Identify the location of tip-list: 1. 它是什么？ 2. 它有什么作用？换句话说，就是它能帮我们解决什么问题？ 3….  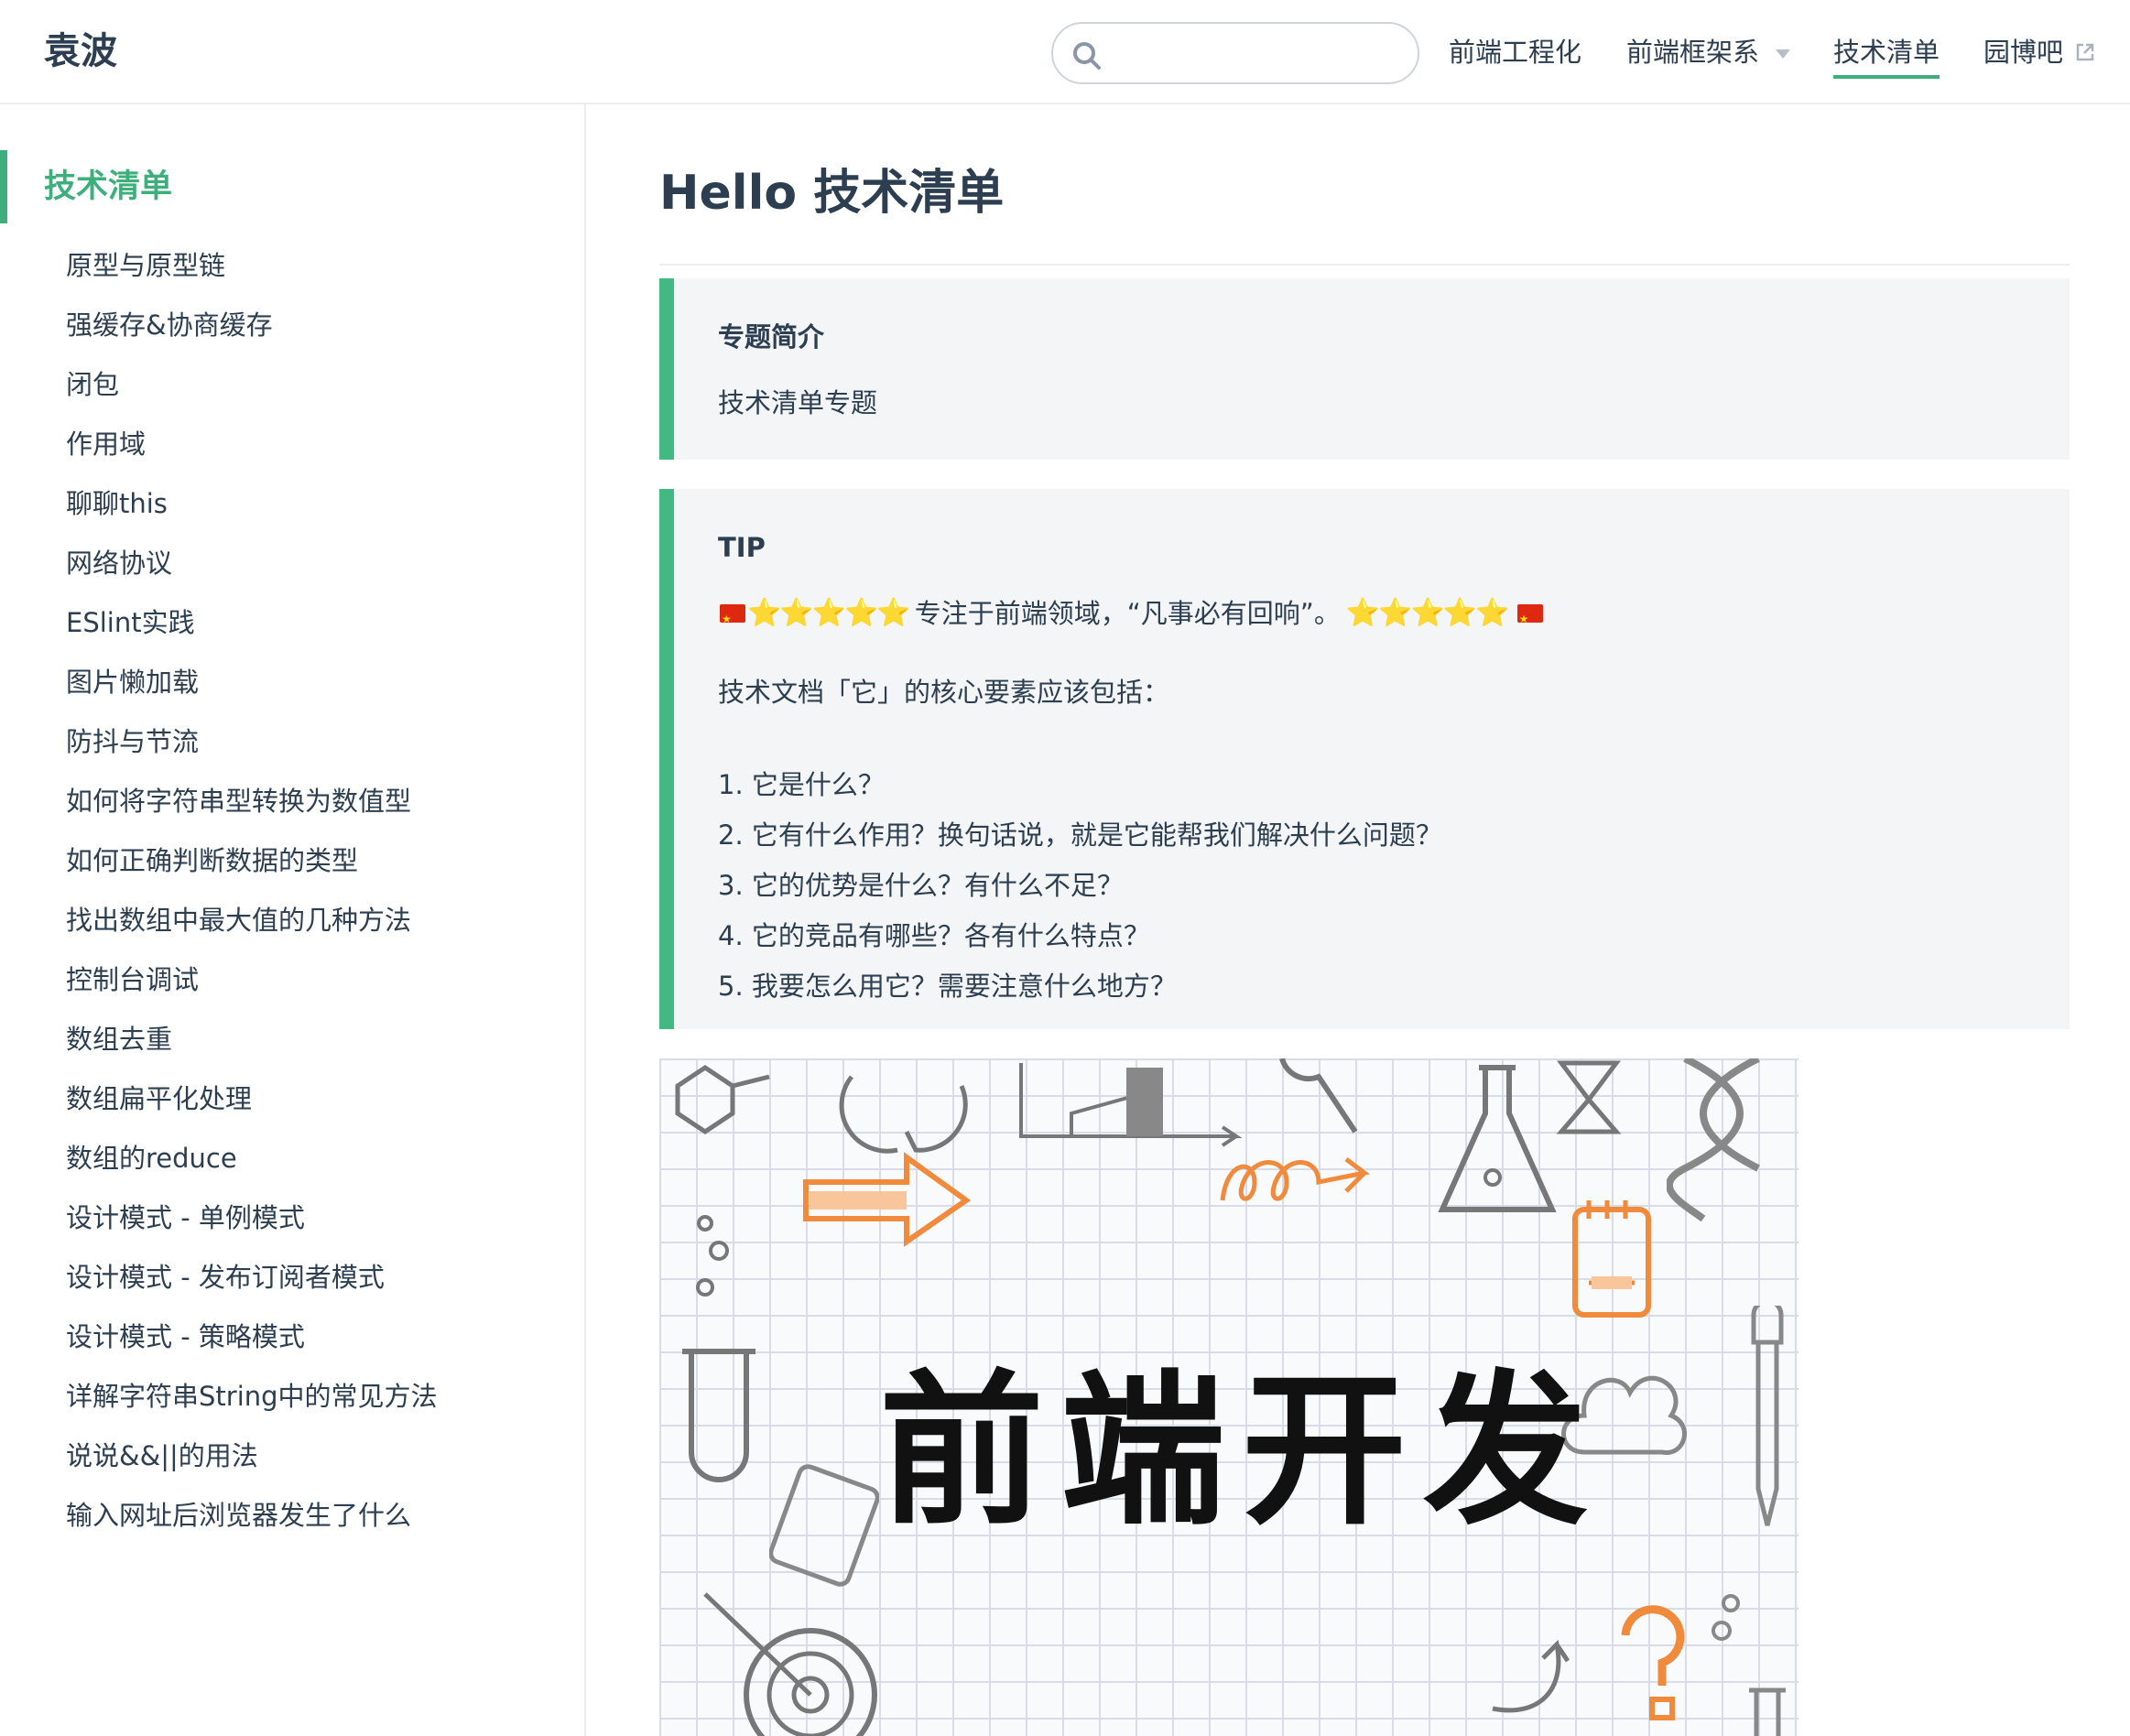
(1080, 886).